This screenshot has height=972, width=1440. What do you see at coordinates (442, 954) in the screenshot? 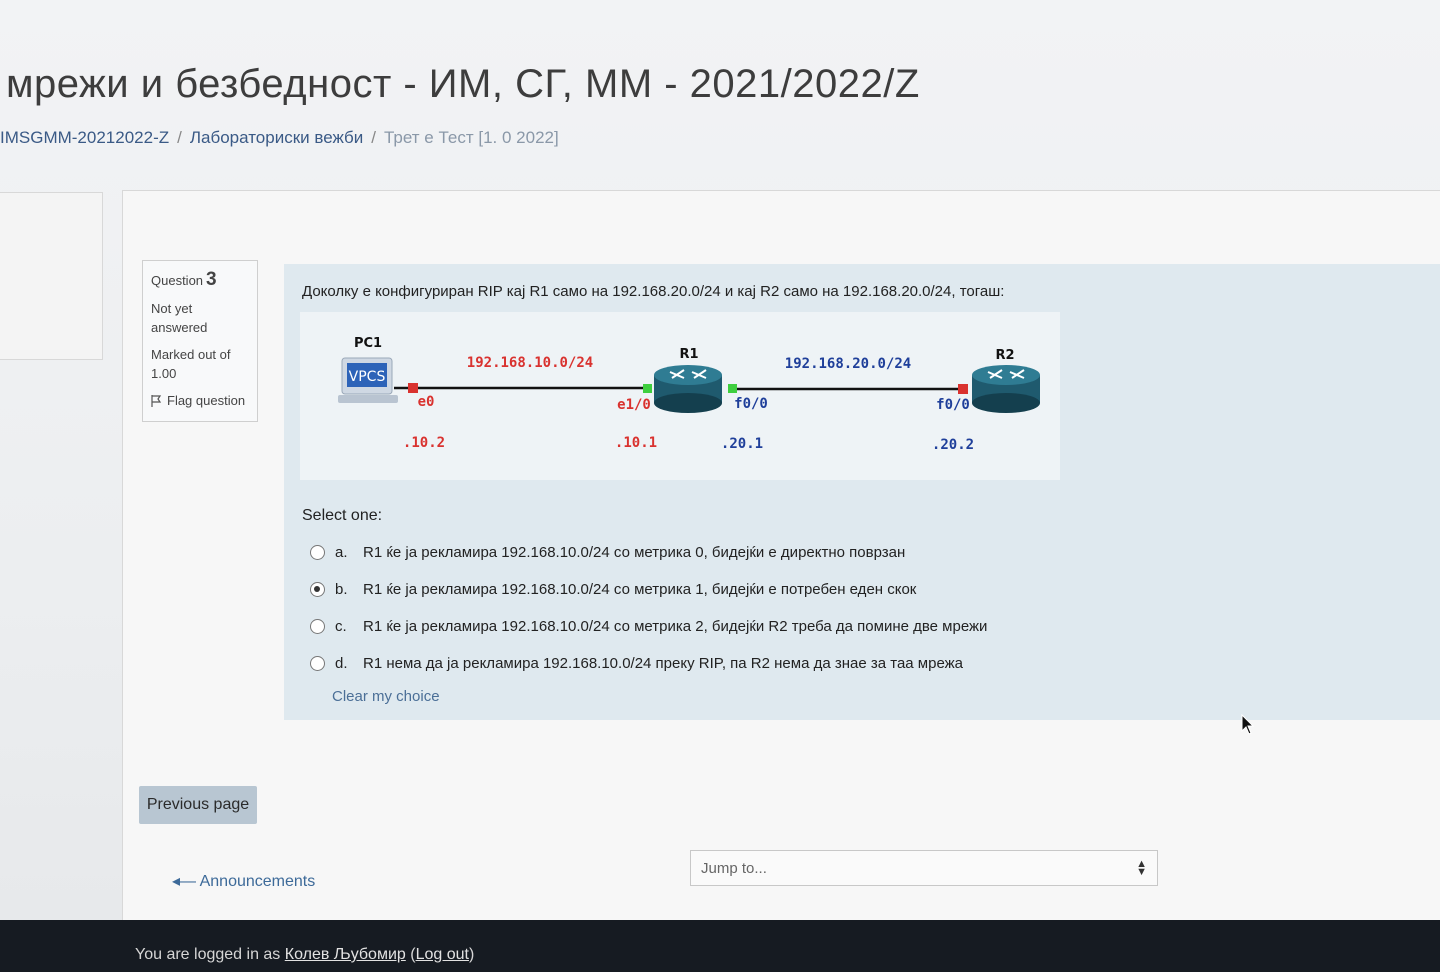
I see `logout-link: Log out` at bounding box center [442, 954].